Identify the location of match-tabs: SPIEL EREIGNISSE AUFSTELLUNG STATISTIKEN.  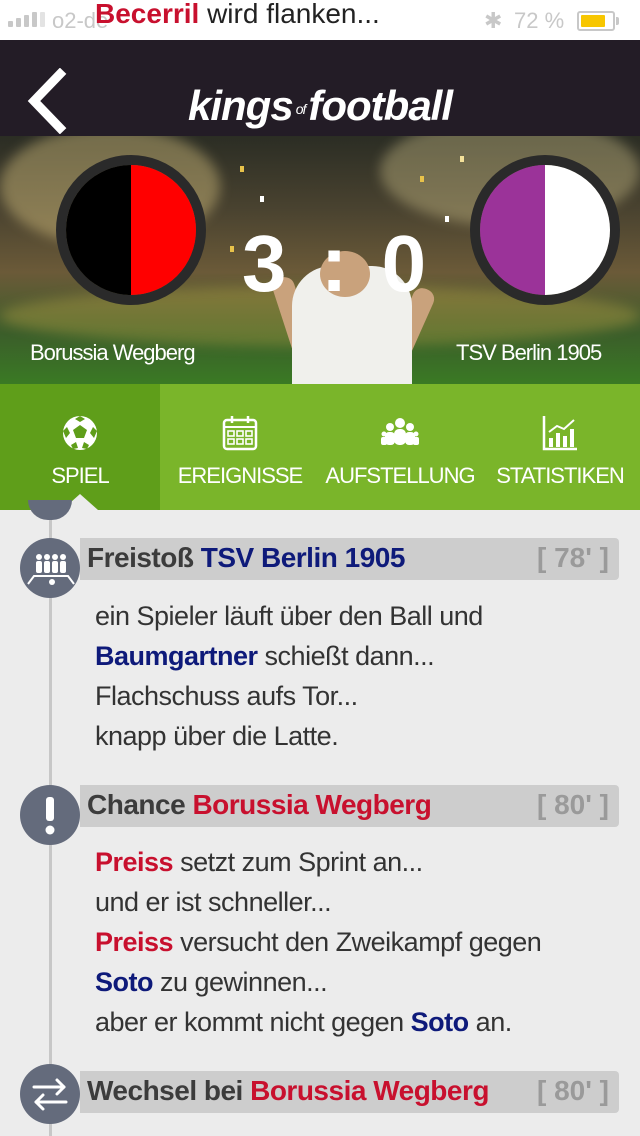
(320, 447).